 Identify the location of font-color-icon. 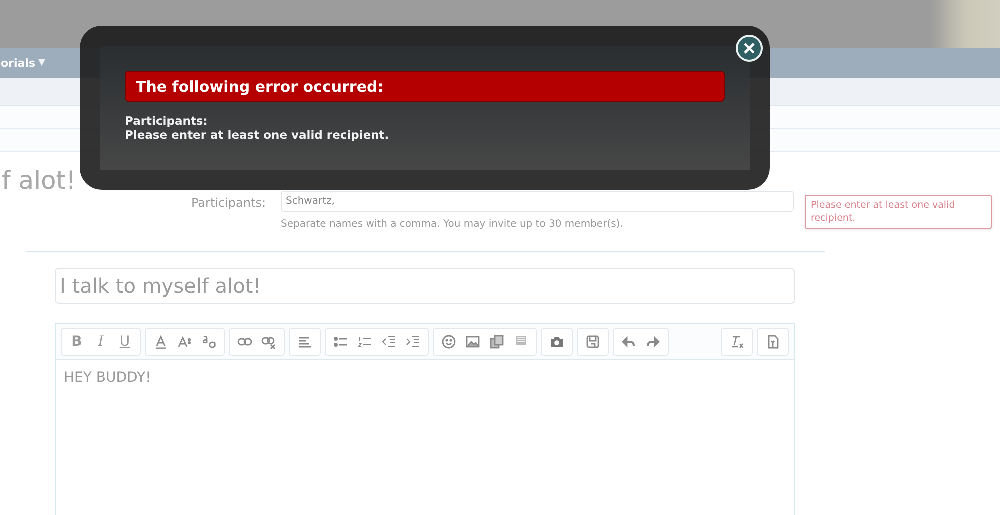
(161, 342).